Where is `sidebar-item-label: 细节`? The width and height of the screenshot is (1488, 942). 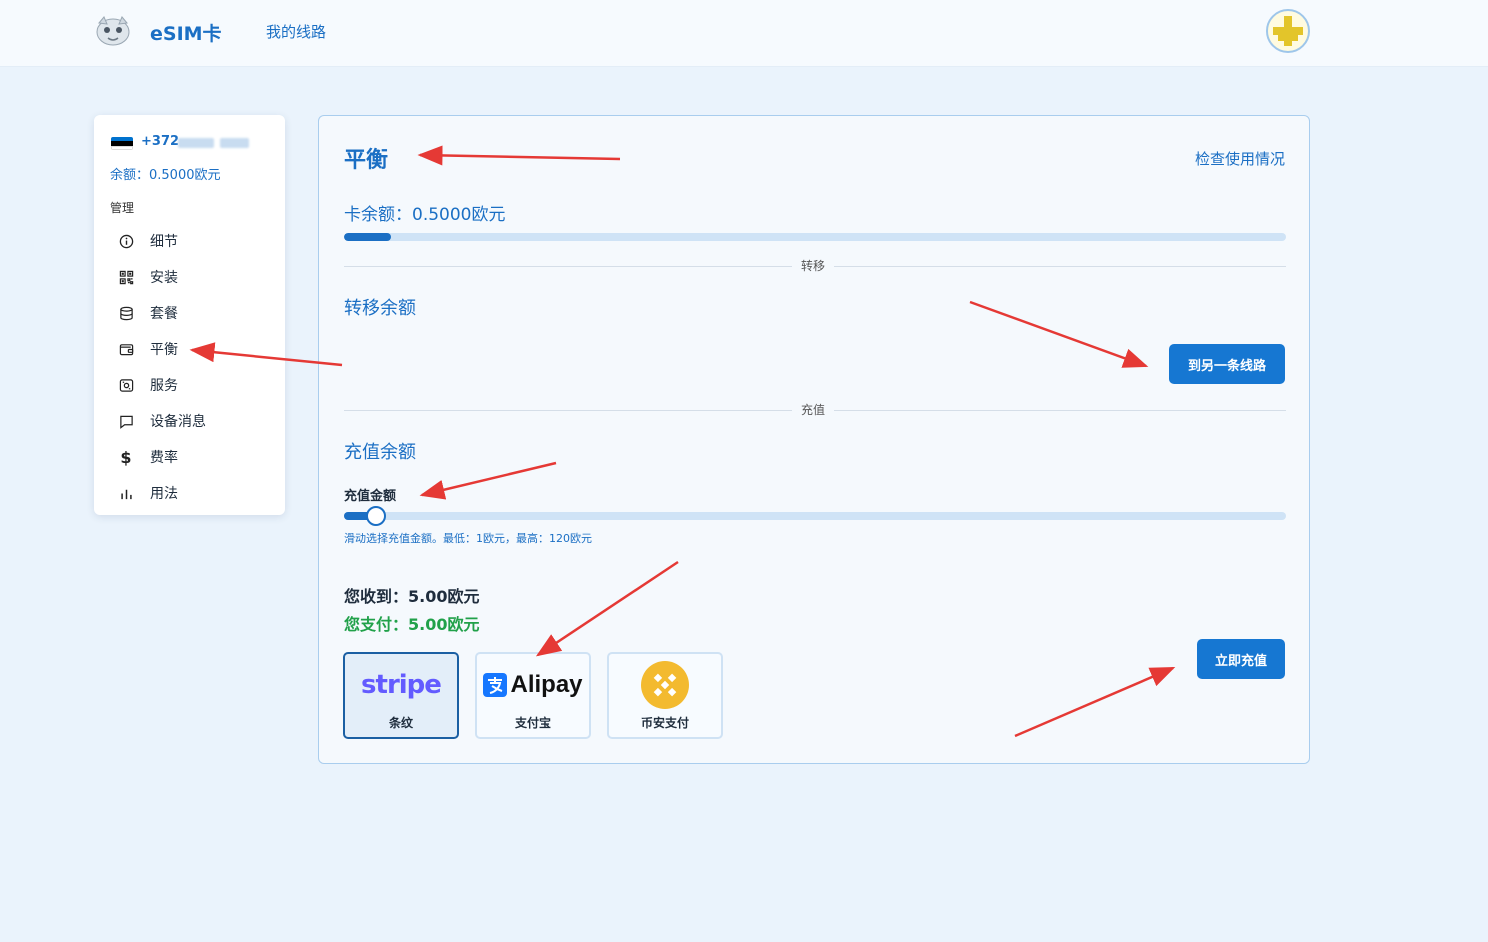 sidebar-item-label: 细节 is located at coordinates (164, 242).